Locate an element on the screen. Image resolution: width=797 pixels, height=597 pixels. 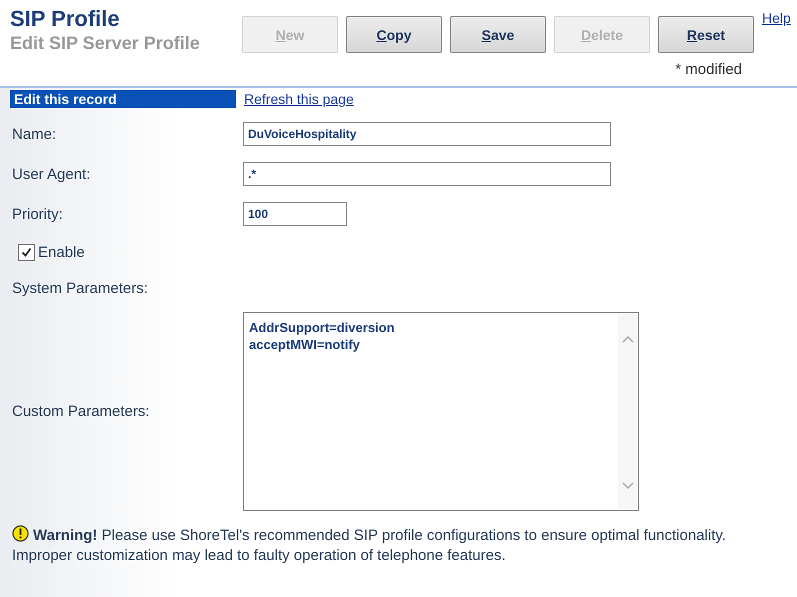
text-field: 100 is located at coordinates (295, 214).